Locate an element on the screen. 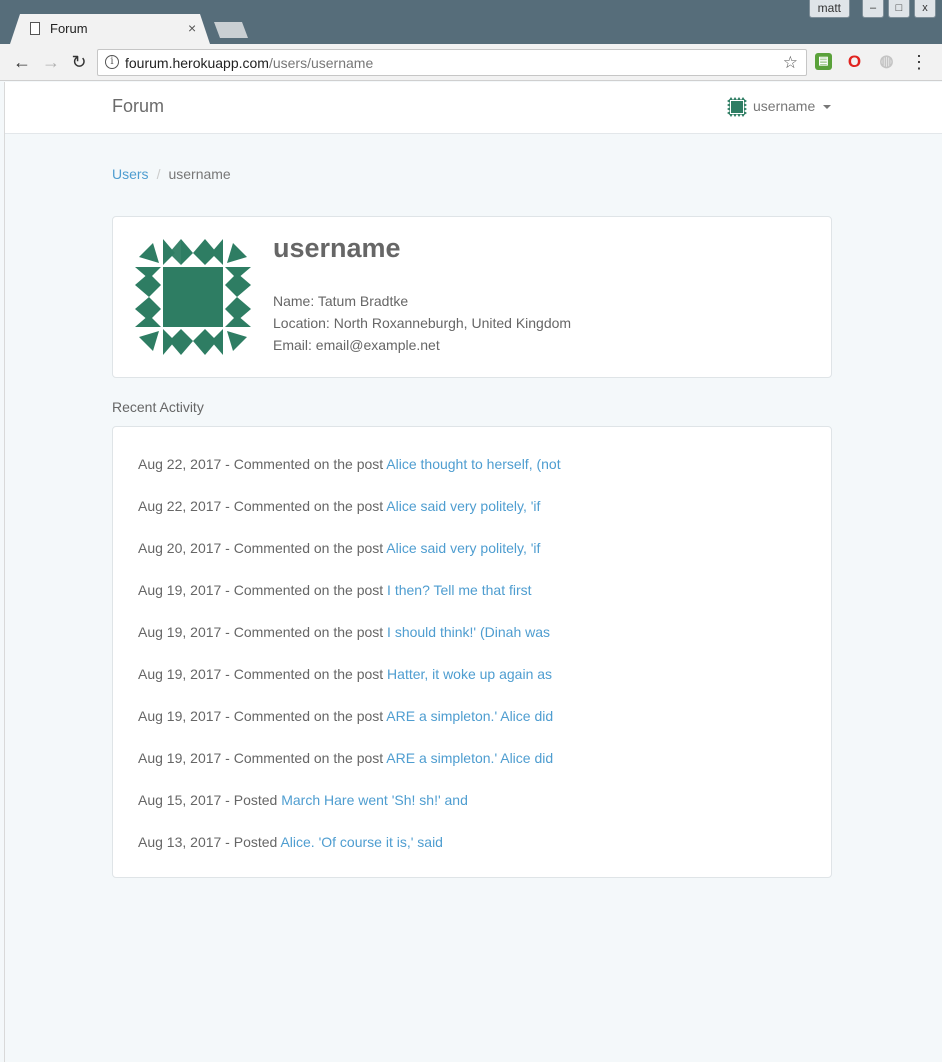 The width and height of the screenshot is (942, 1062). user-avatar-icon is located at coordinates (737, 107).